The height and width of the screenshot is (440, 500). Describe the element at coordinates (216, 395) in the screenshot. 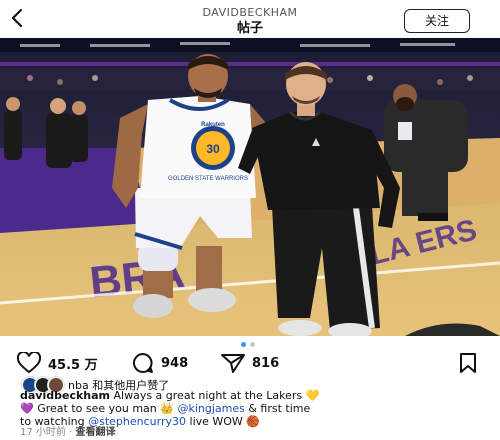

I see `caption-text: Always a great night at the Lakers 💛` at that location.